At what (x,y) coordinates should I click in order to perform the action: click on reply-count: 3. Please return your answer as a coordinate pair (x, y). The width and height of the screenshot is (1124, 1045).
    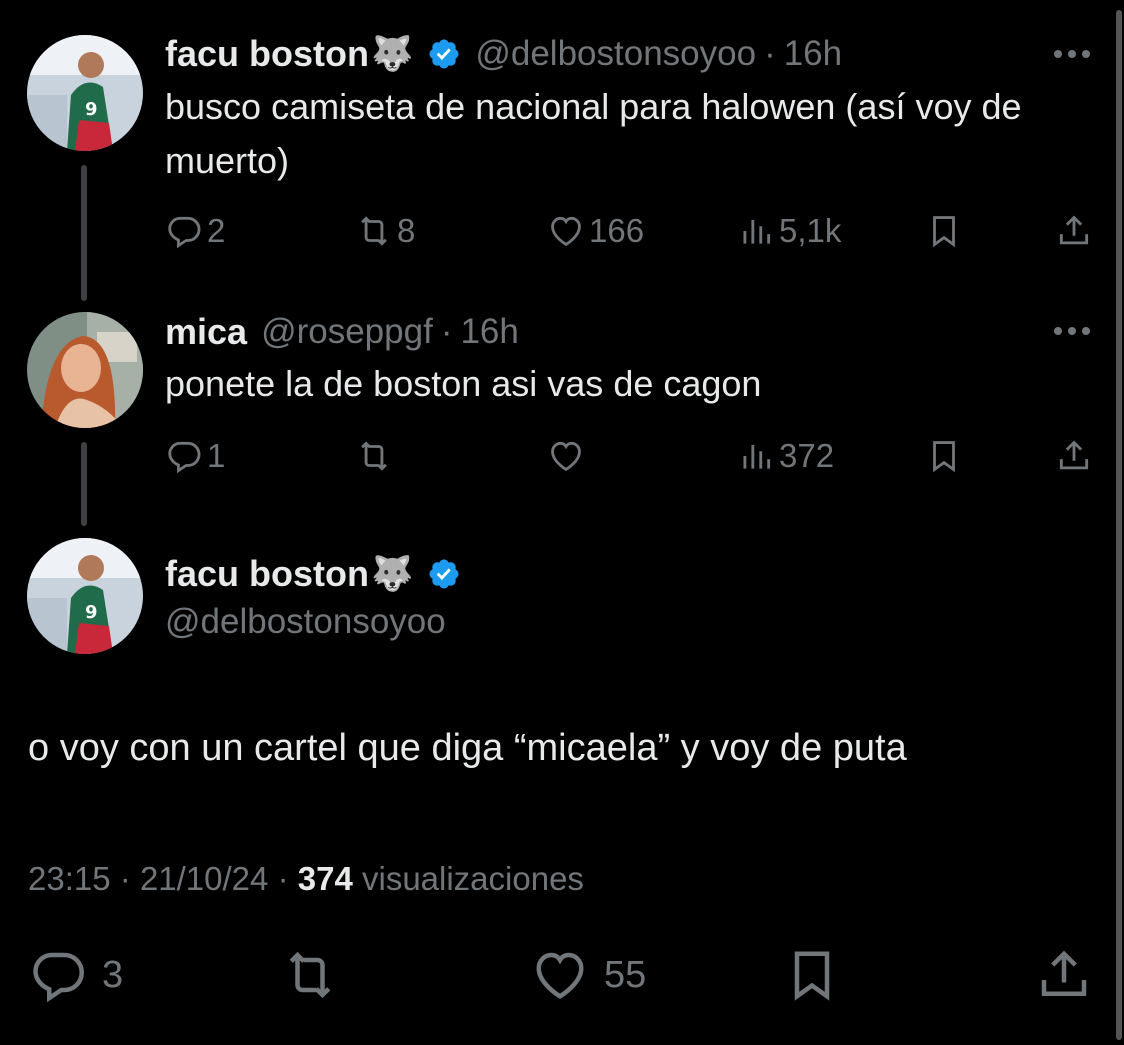
    Looking at the image, I should click on (113, 974).